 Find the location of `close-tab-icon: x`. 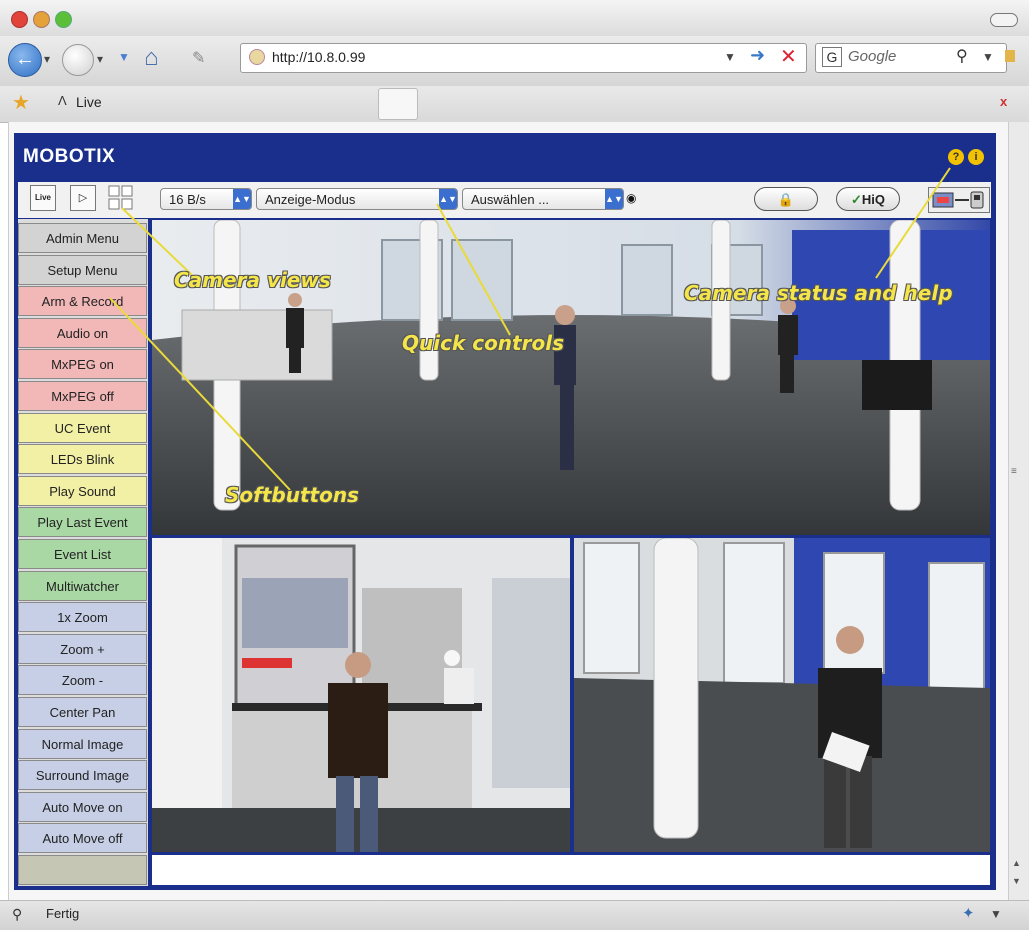

close-tab-icon: x is located at coordinates (1003, 101).